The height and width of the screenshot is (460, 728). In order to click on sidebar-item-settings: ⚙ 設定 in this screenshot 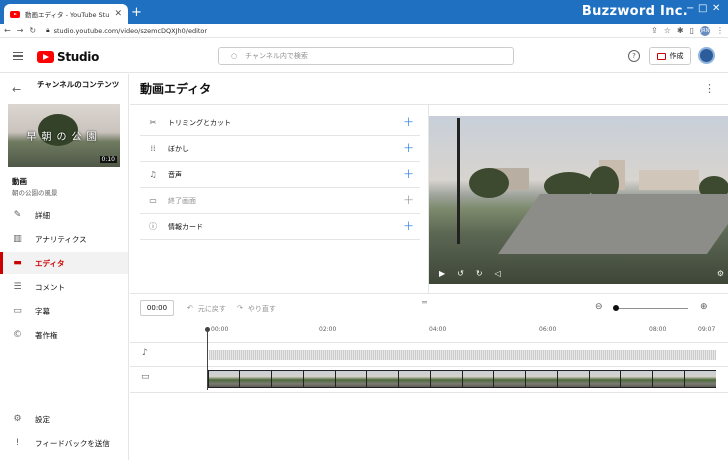, I will do `click(64, 419)`.